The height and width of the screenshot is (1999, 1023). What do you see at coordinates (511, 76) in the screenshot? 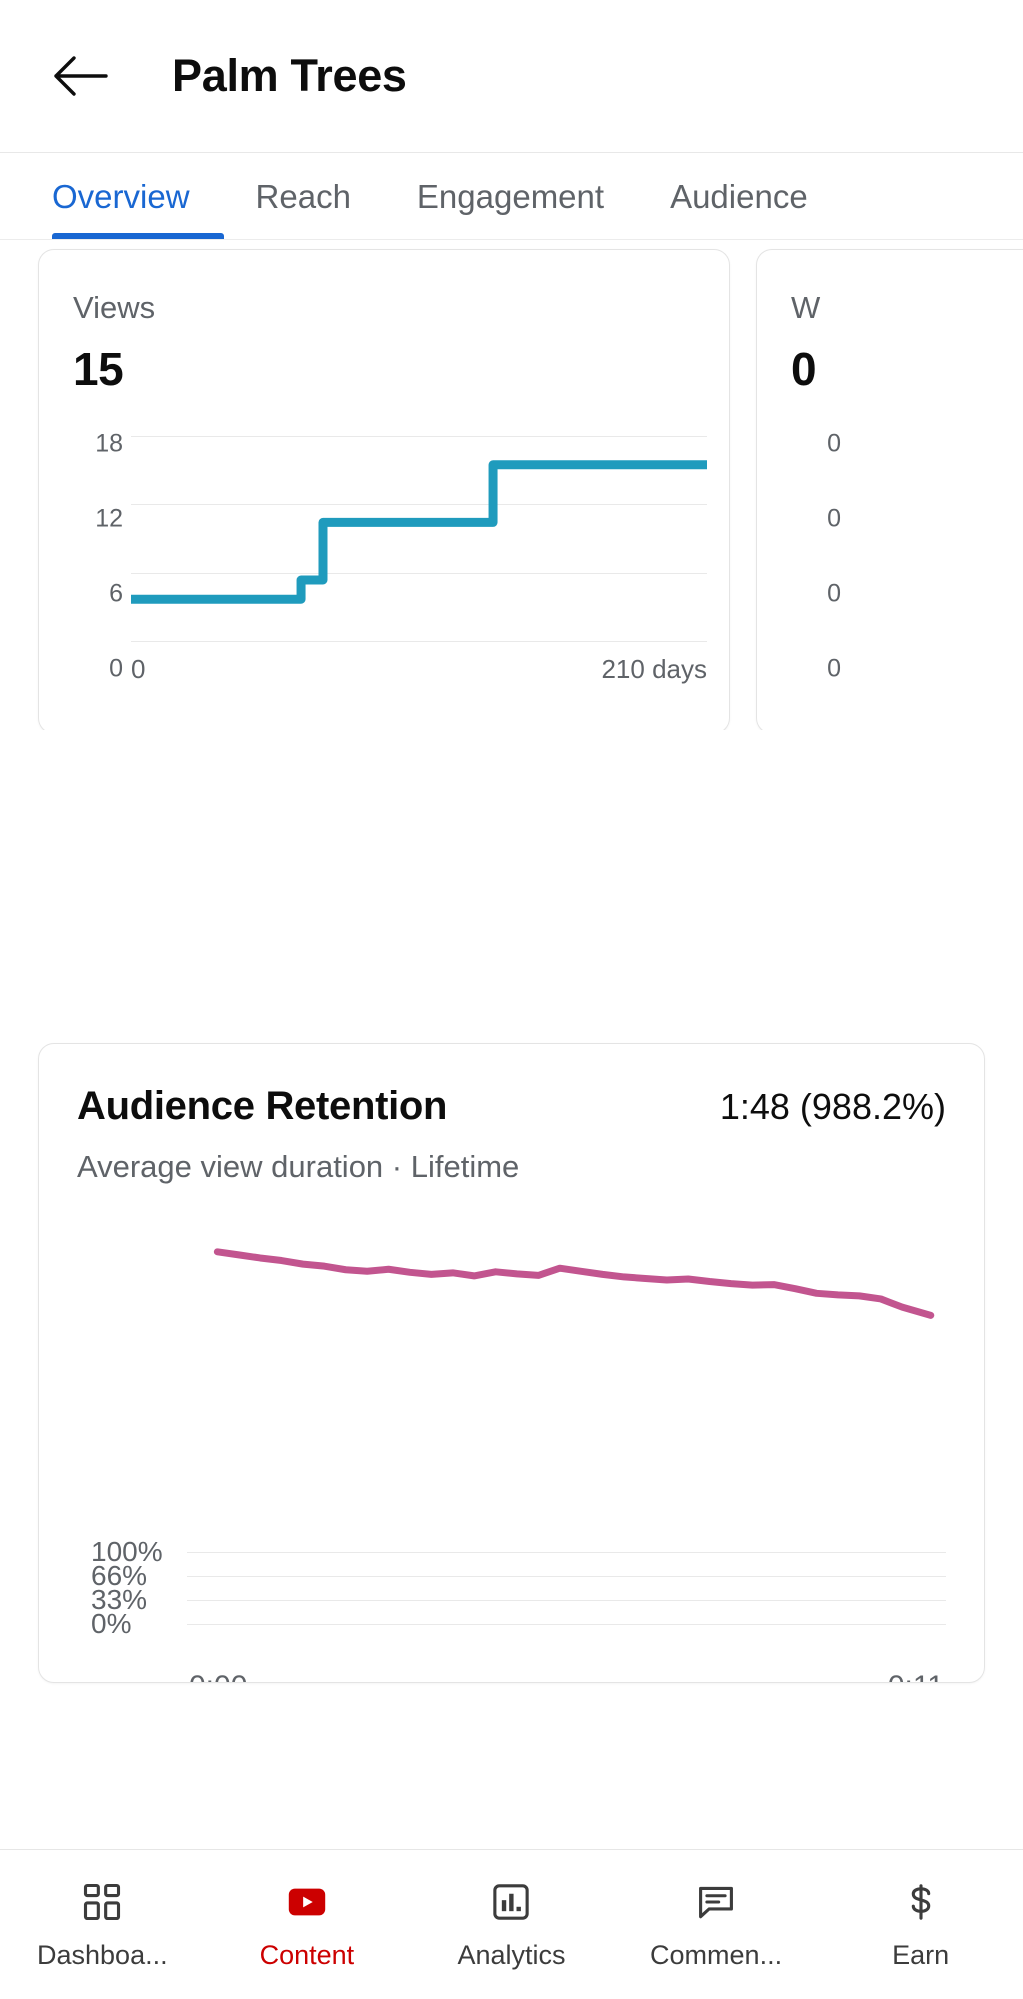
I see `app-header: Palm Trees` at bounding box center [511, 76].